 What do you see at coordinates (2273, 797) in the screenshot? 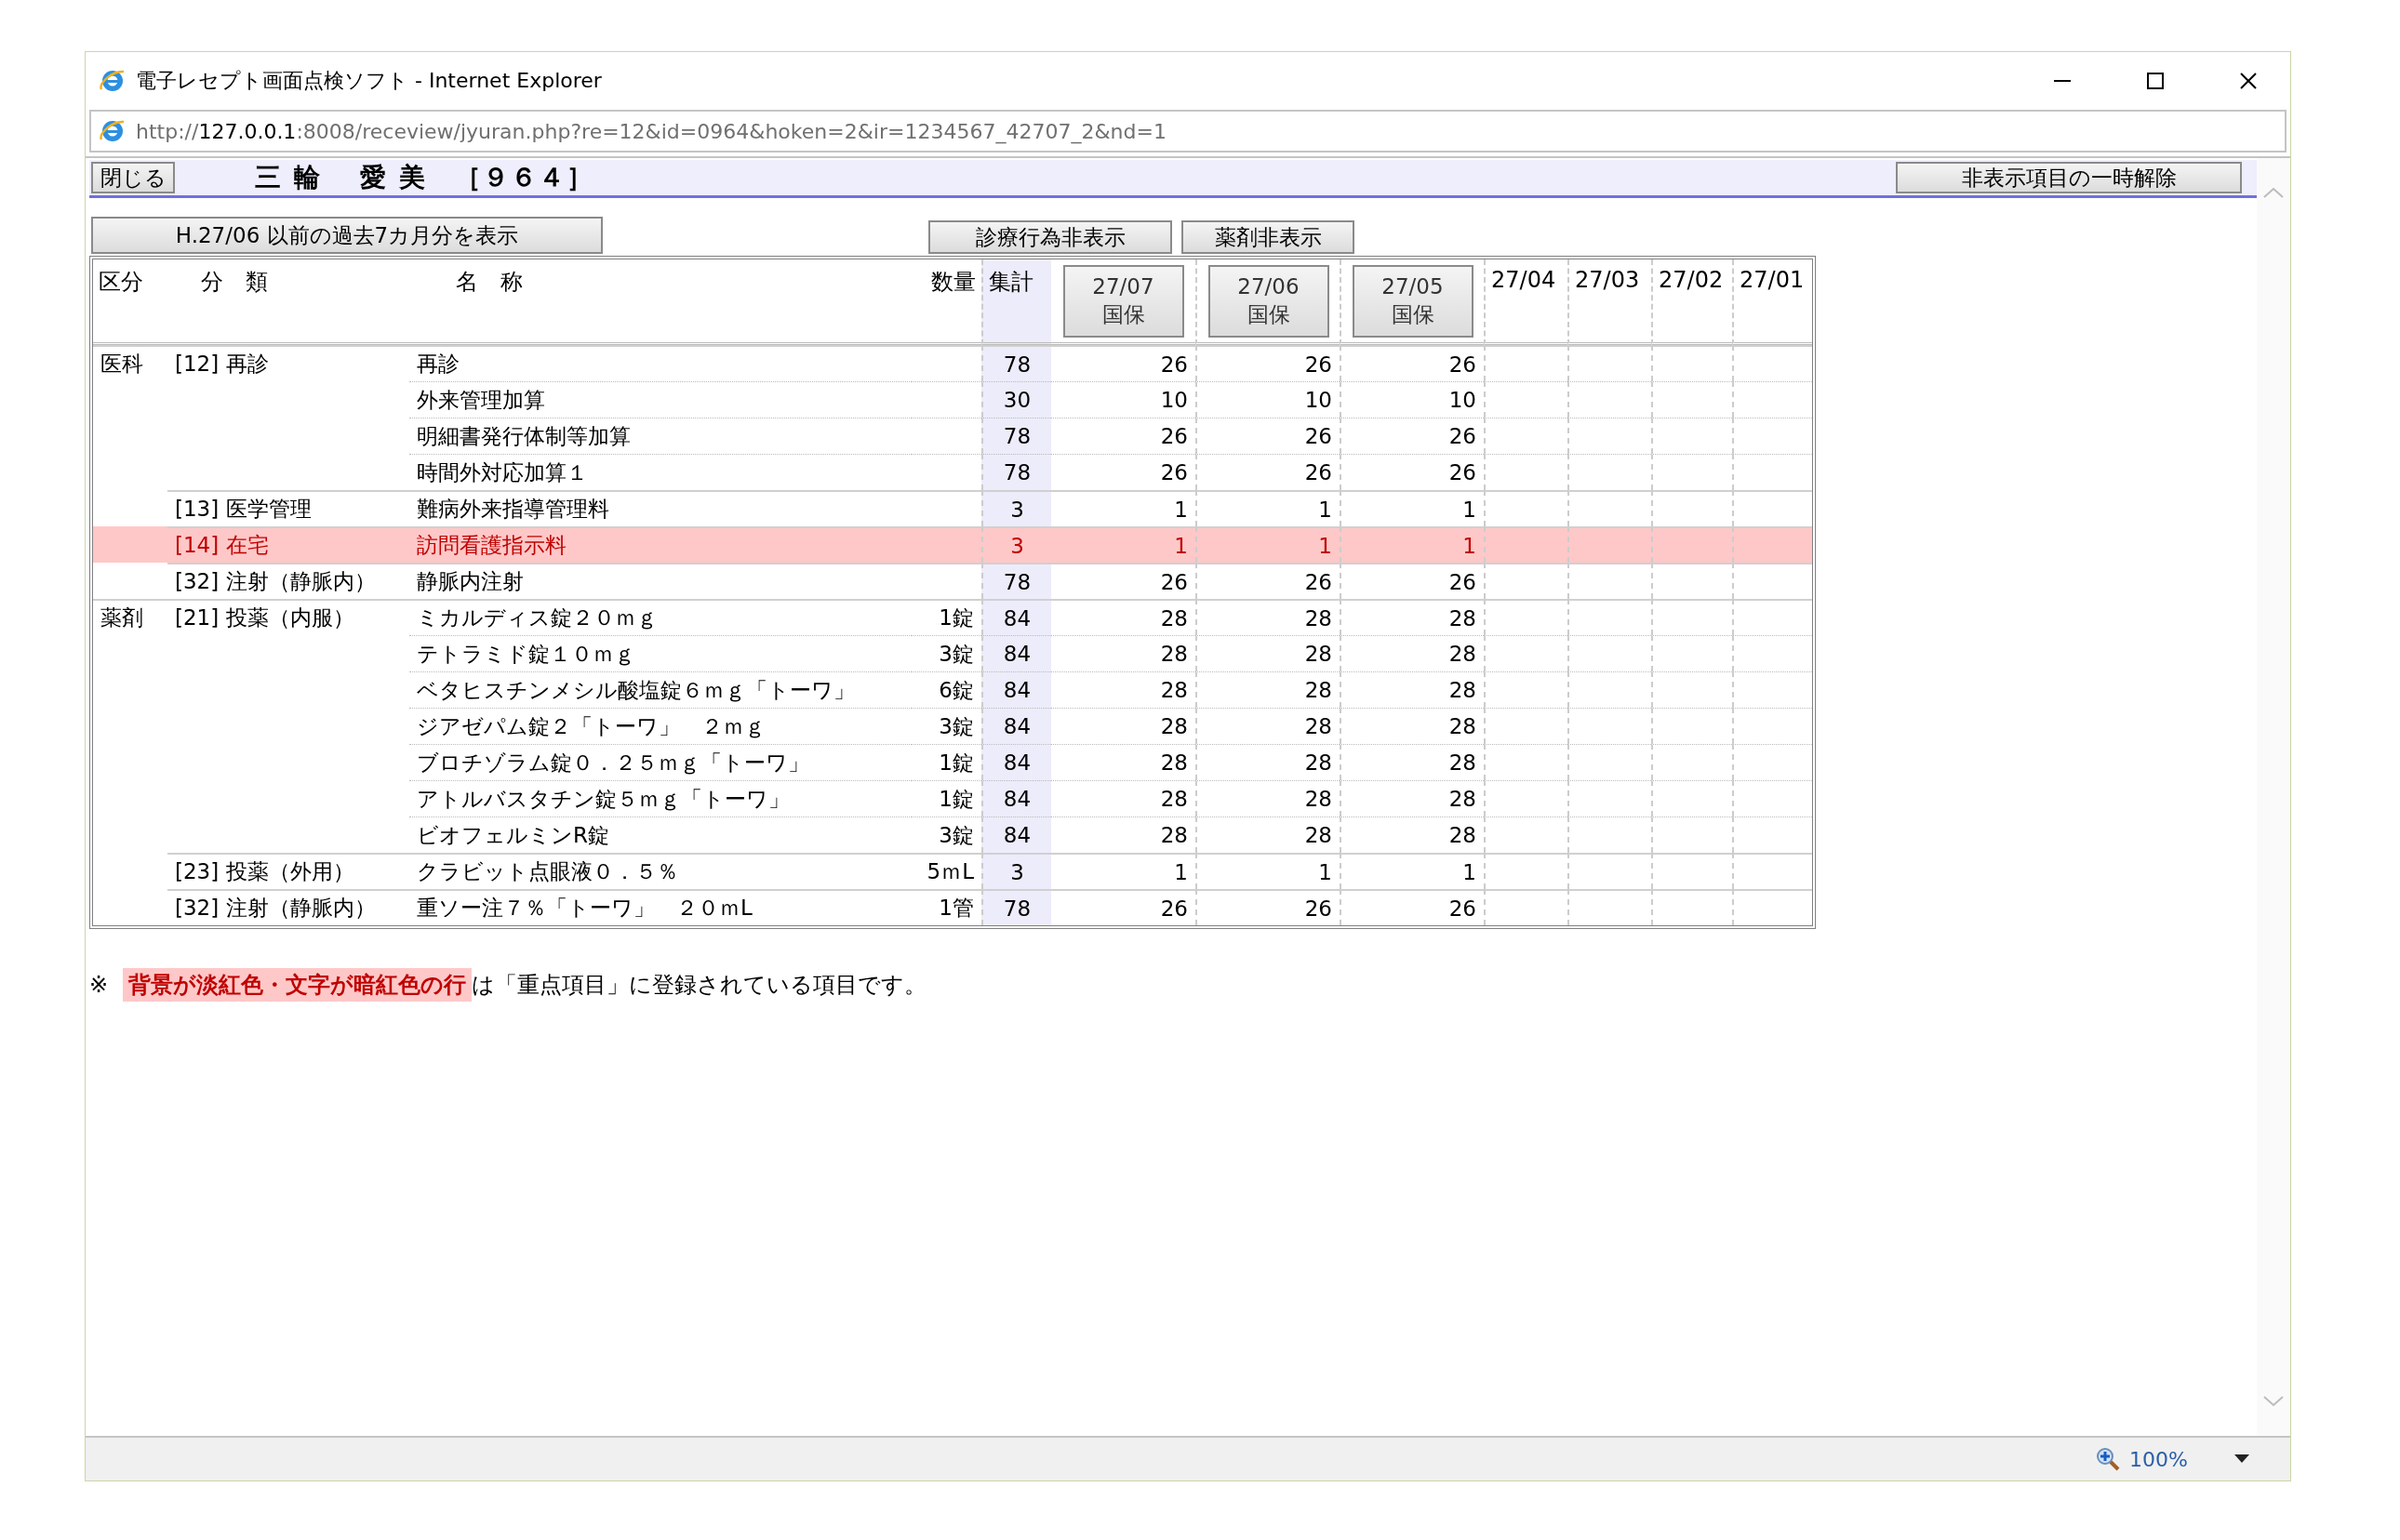
I see `scrollbar` at bounding box center [2273, 797].